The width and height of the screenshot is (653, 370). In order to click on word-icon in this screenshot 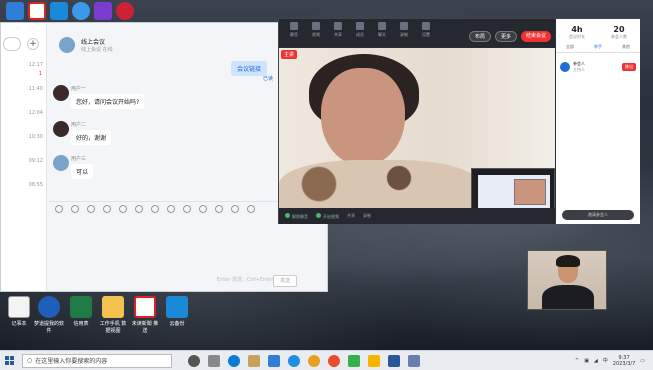, I will do `click(394, 360)`.